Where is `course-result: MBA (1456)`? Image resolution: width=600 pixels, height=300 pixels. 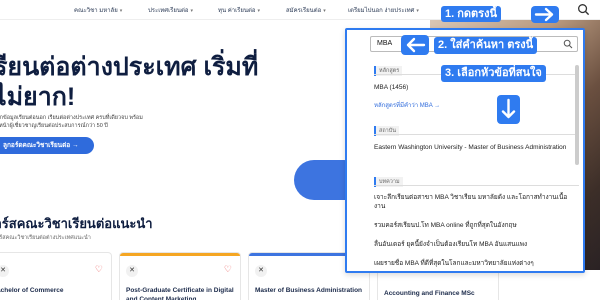 course-result: MBA (1456) is located at coordinates (474, 87).